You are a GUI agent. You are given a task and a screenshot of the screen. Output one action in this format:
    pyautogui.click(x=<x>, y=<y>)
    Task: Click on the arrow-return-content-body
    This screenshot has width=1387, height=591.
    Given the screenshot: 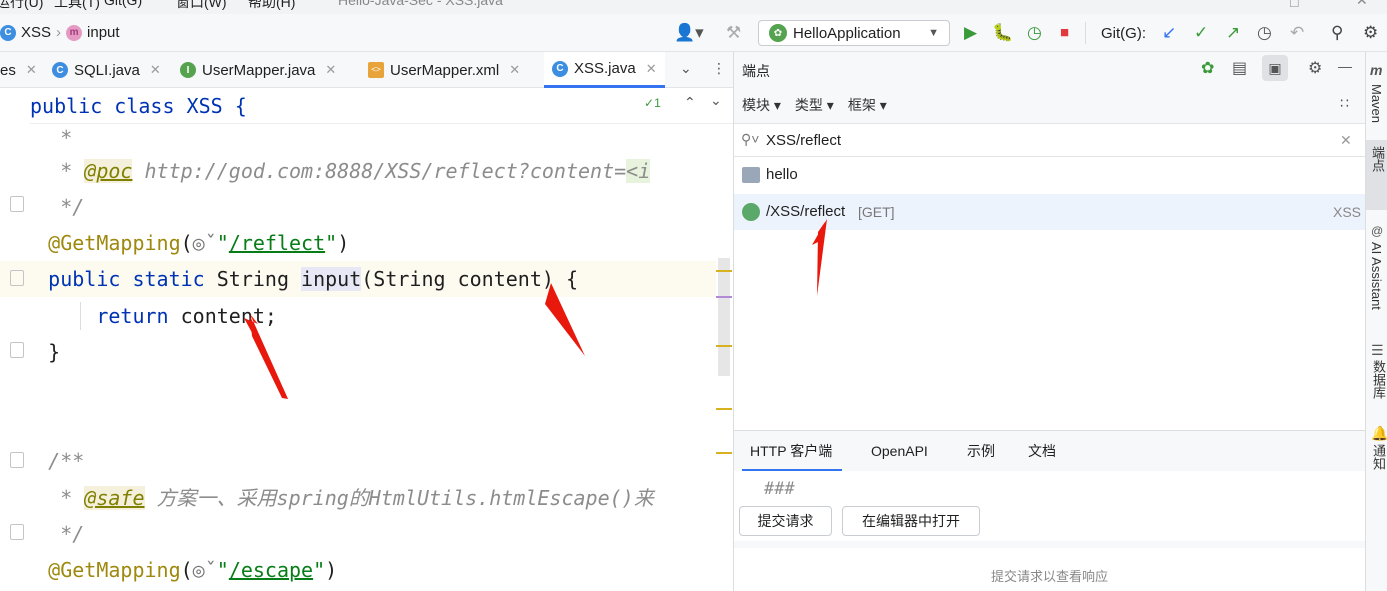 What is the action you would take?
    pyautogui.click(x=269, y=357)
    